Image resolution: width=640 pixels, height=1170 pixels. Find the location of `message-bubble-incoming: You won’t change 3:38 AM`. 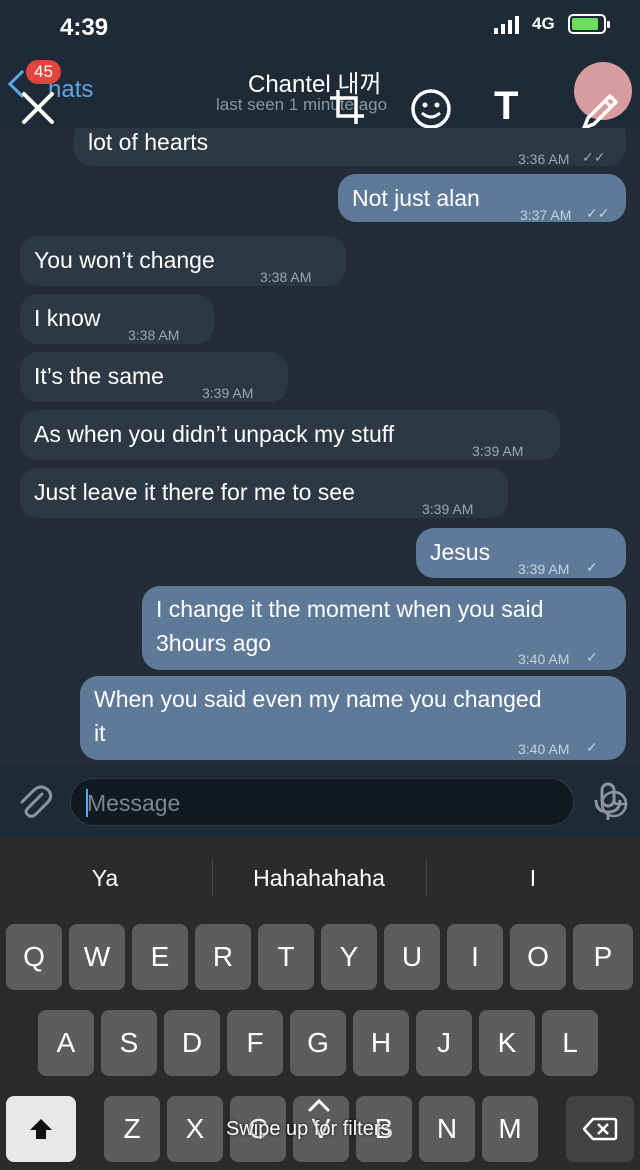

message-bubble-incoming: You won’t change 3:38 AM is located at coordinates (183, 261).